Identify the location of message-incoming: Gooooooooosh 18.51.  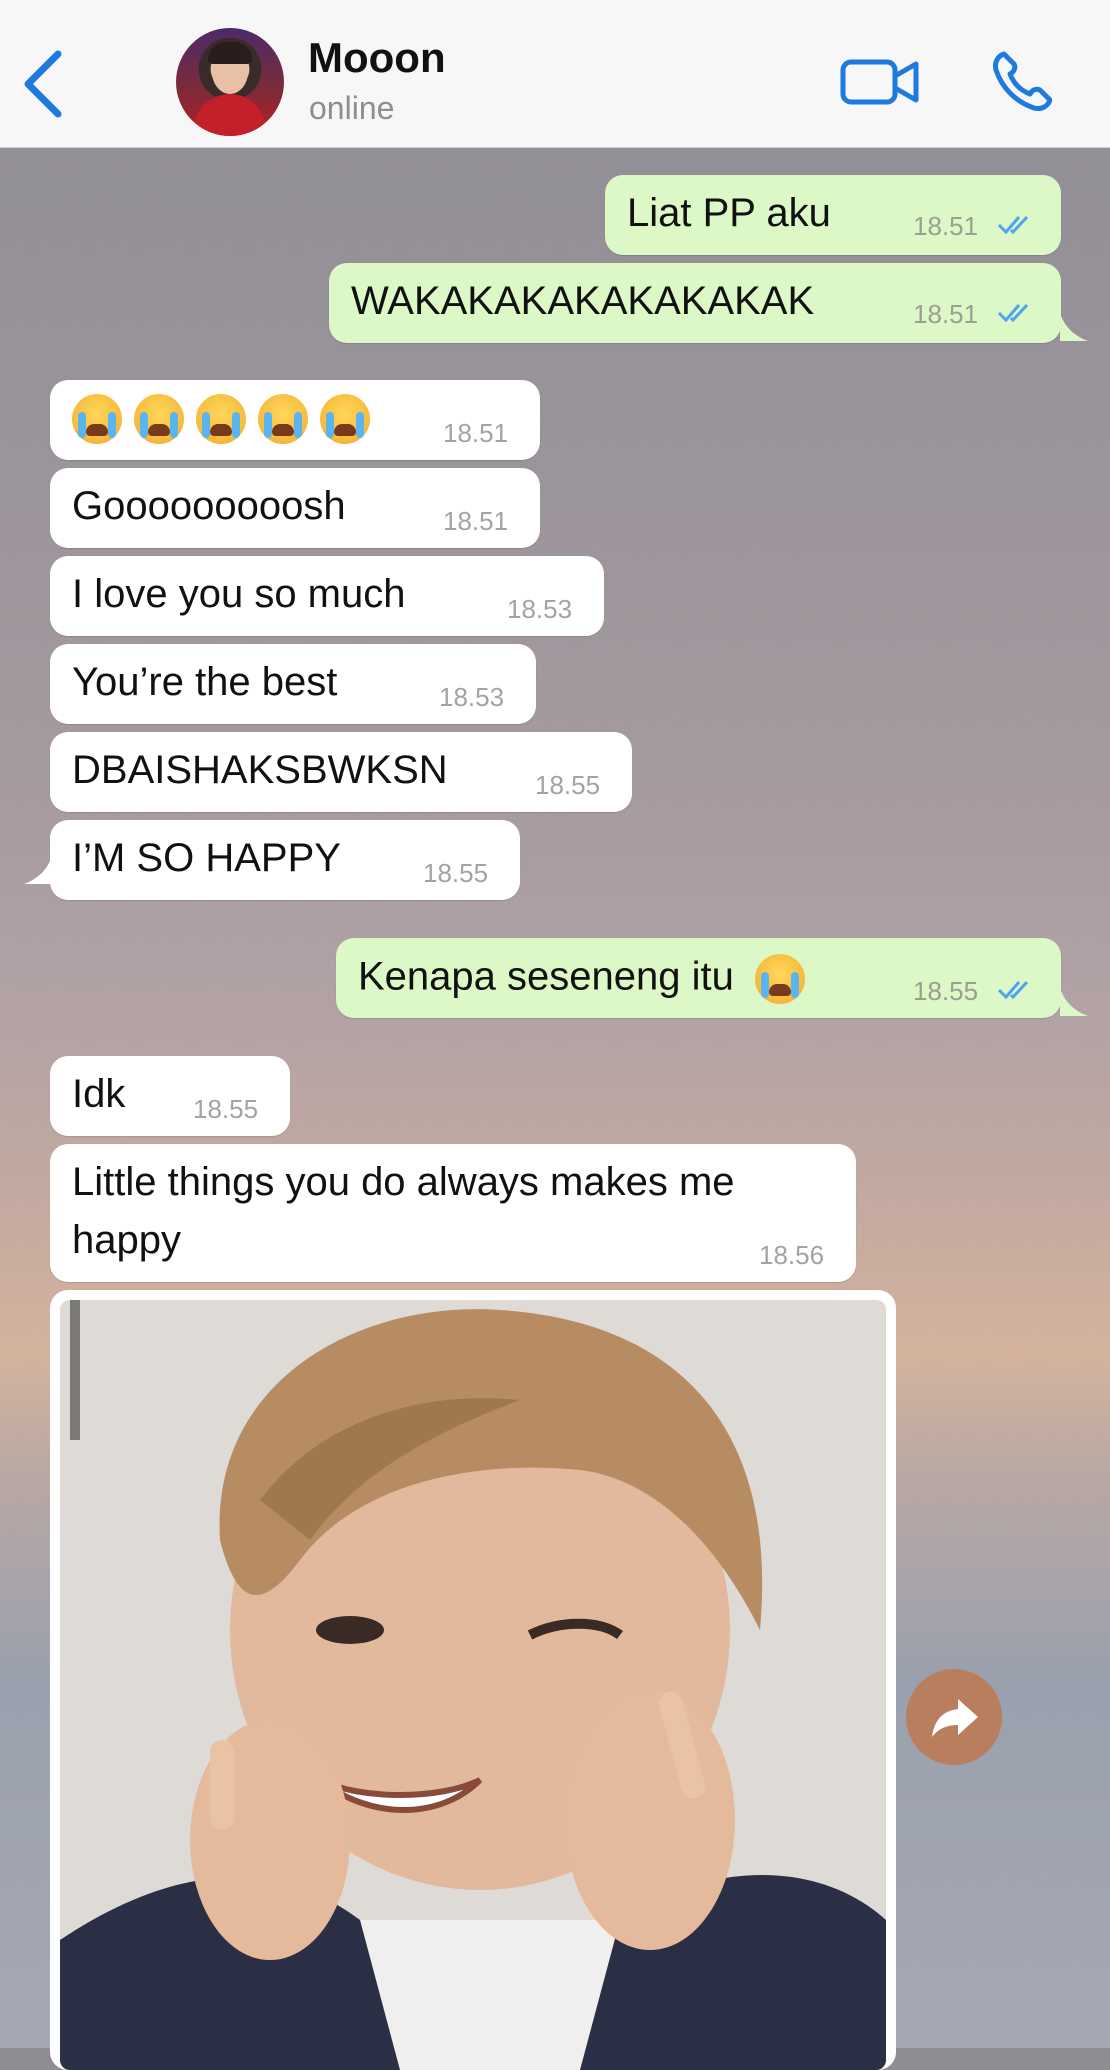
(295, 508).